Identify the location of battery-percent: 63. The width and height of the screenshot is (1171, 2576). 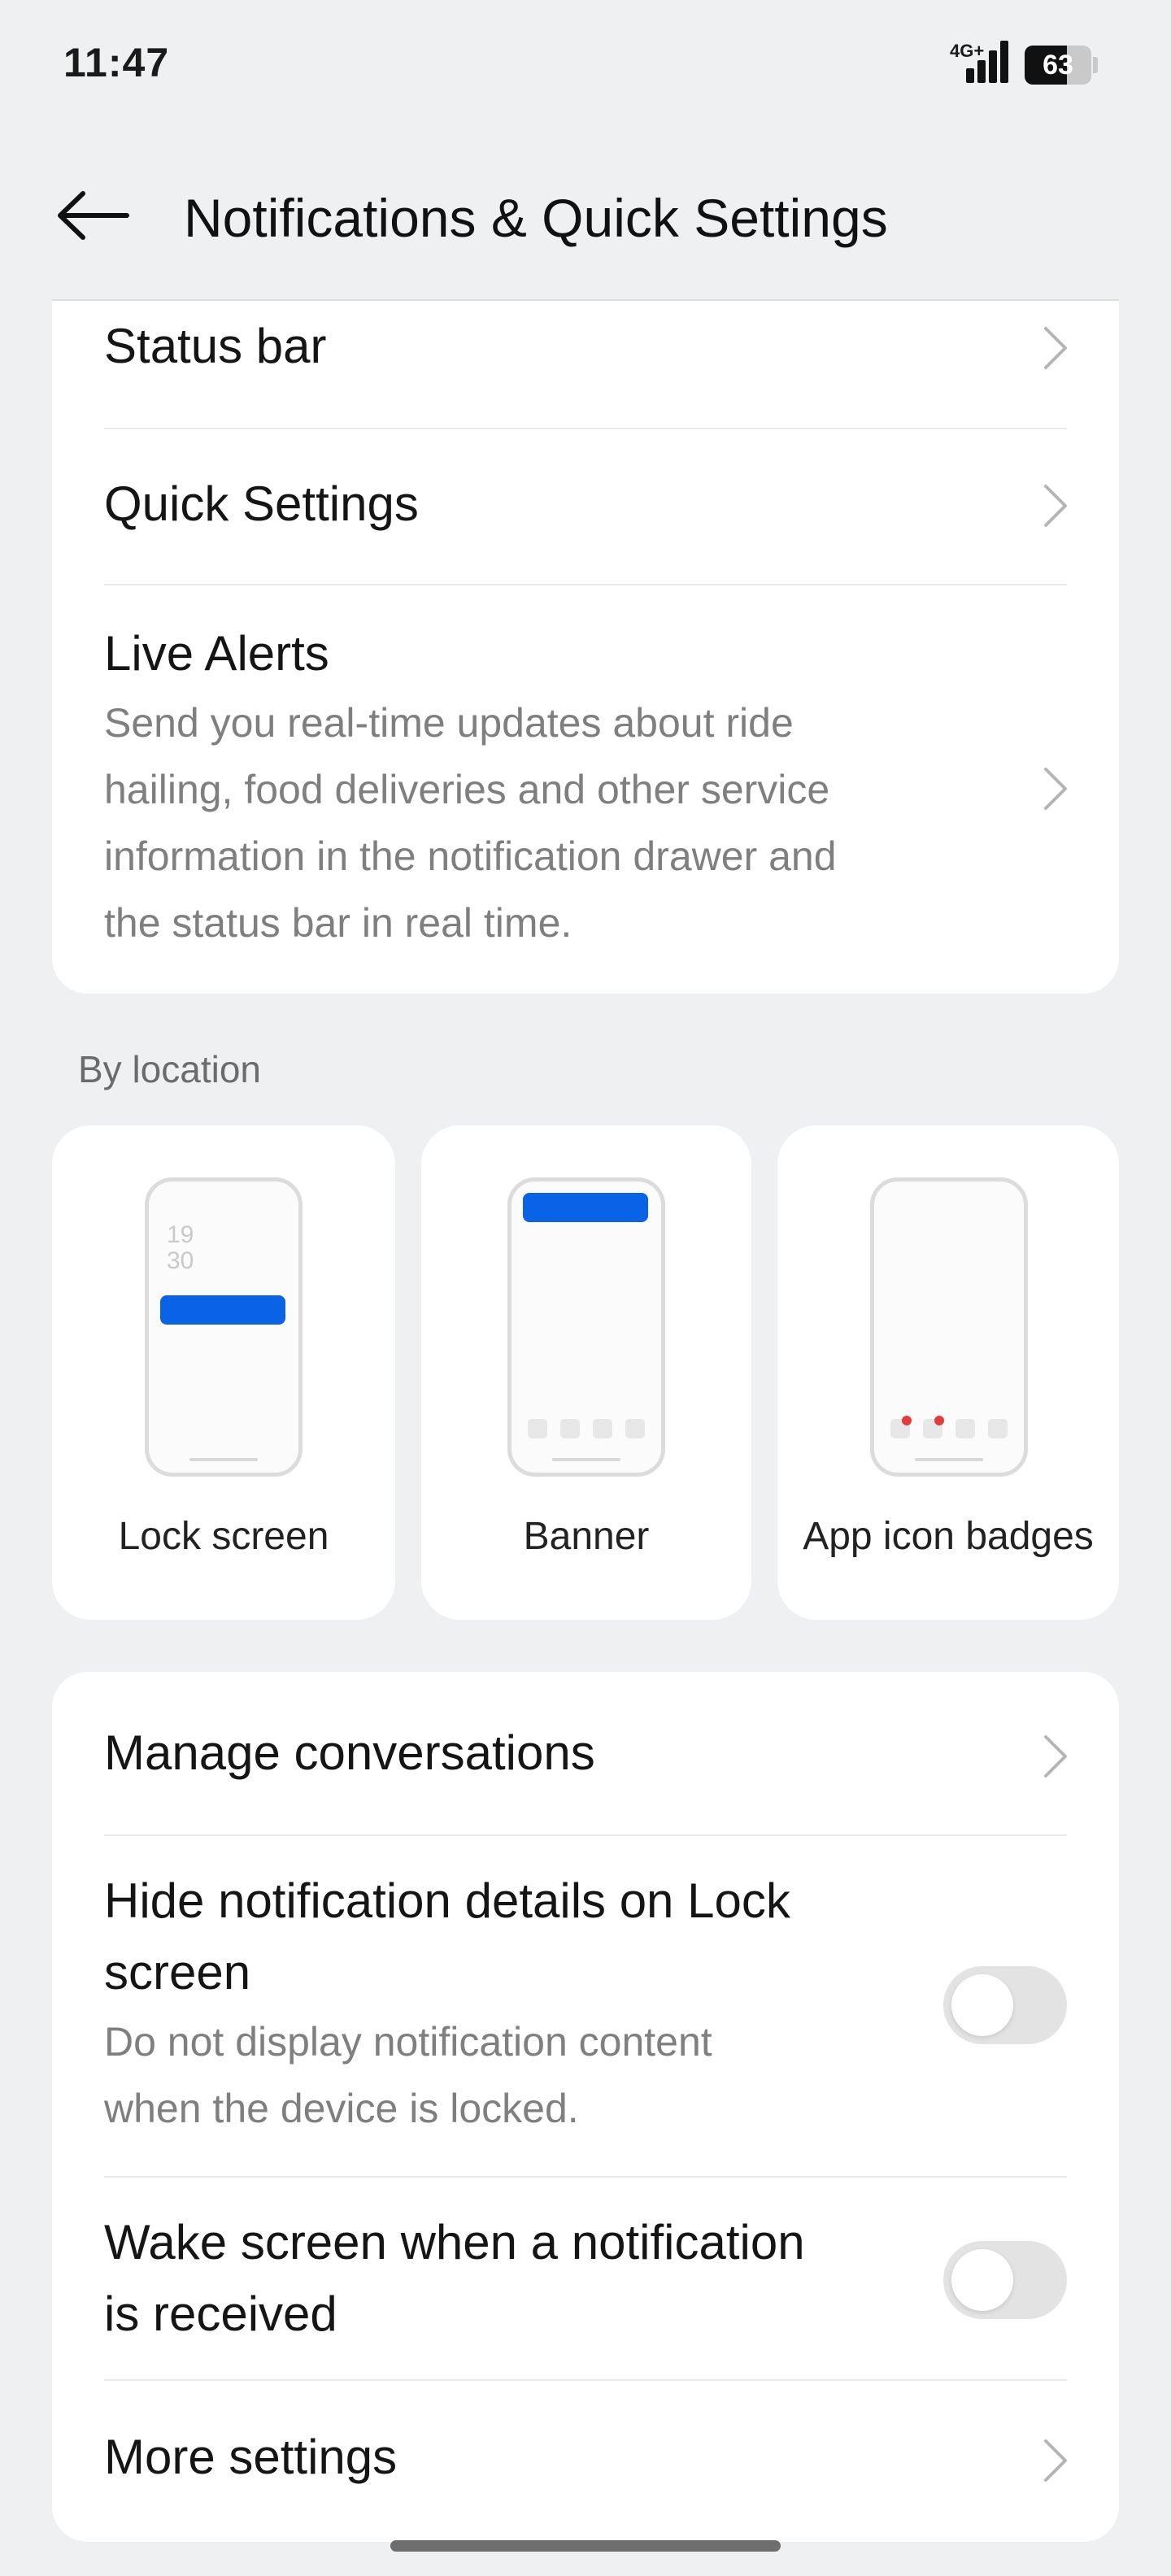
(1058, 65).